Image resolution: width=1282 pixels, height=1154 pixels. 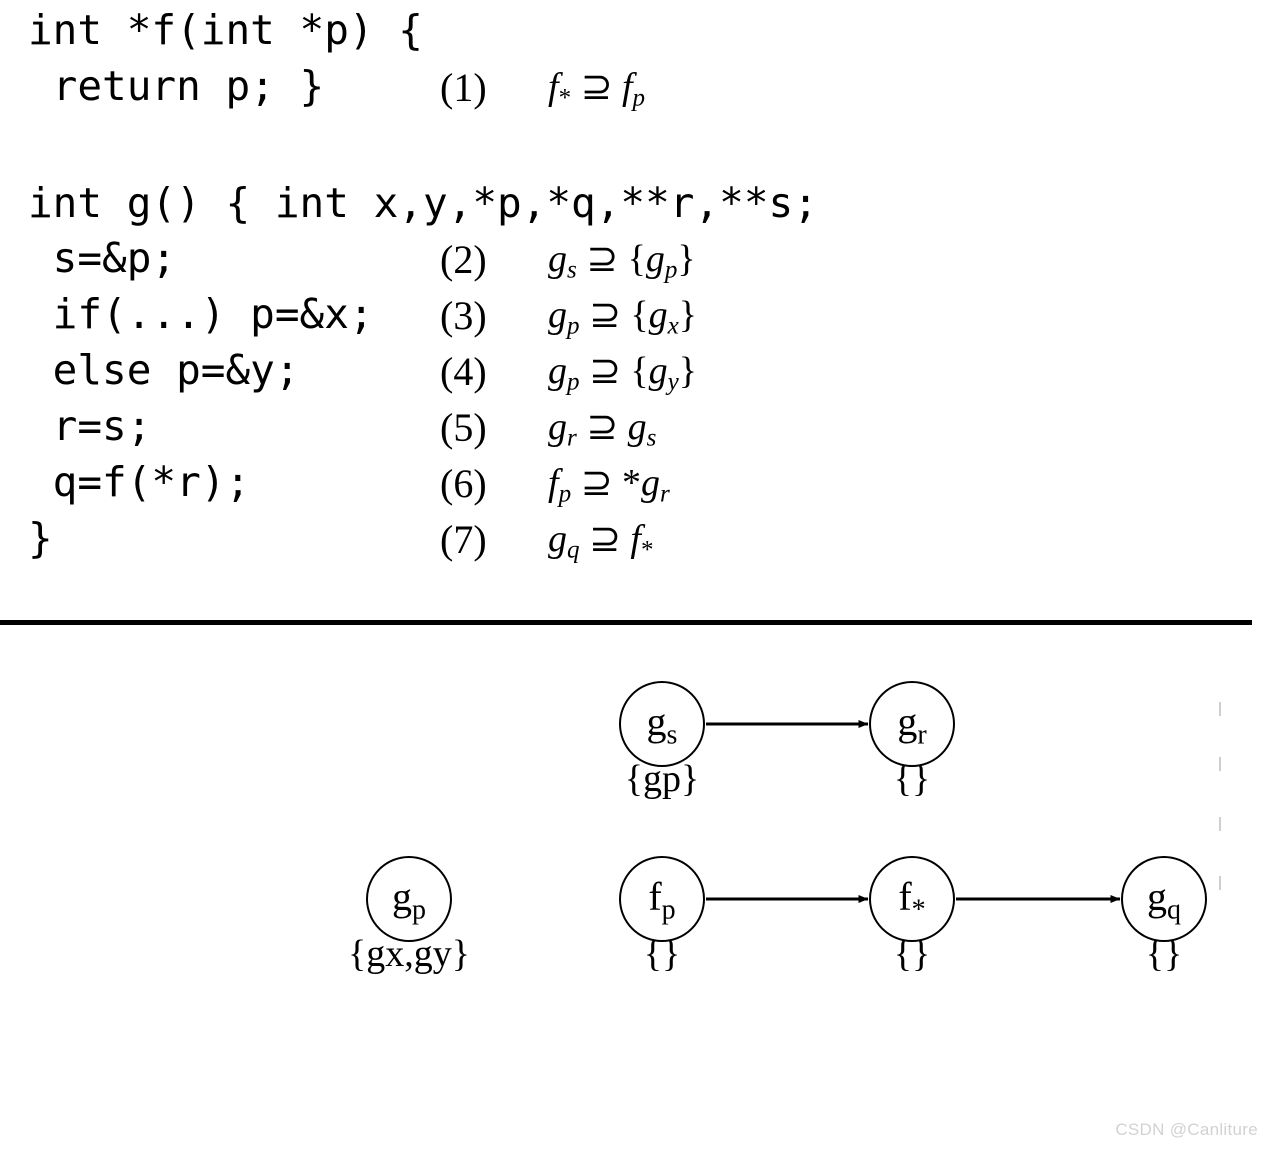 What do you see at coordinates (139, 482) in the screenshot?
I see `code-line: q=f(*r);` at bounding box center [139, 482].